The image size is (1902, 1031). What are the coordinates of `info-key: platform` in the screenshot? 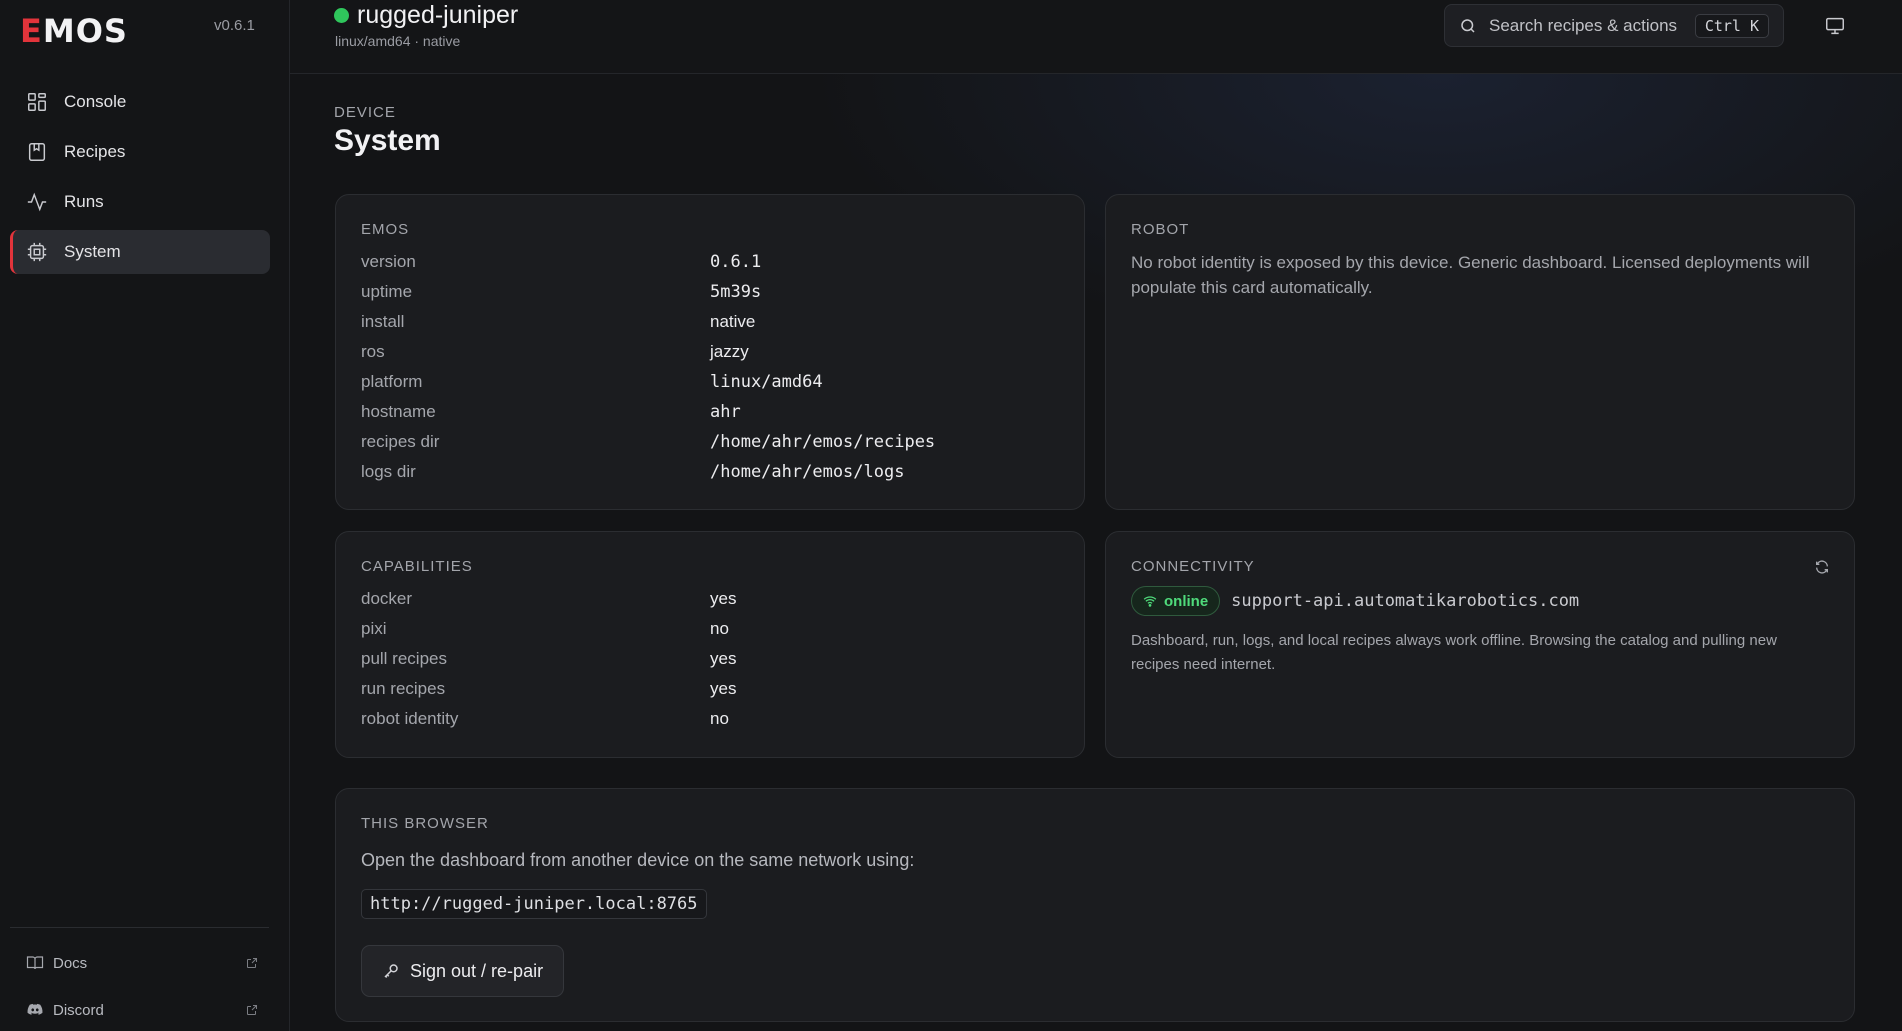 It's located at (392, 381).